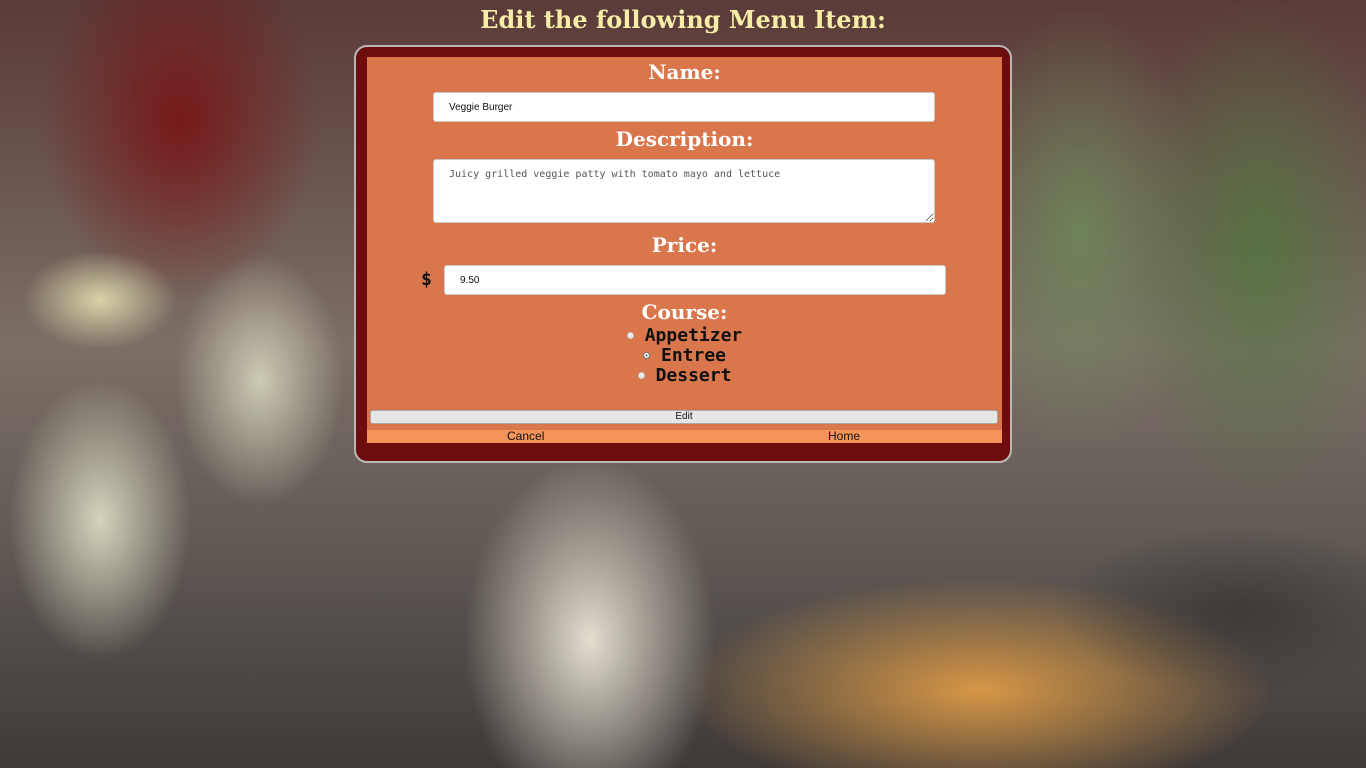  Describe the element at coordinates (844, 436) in the screenshot. I see `home-link: Home` at that location.